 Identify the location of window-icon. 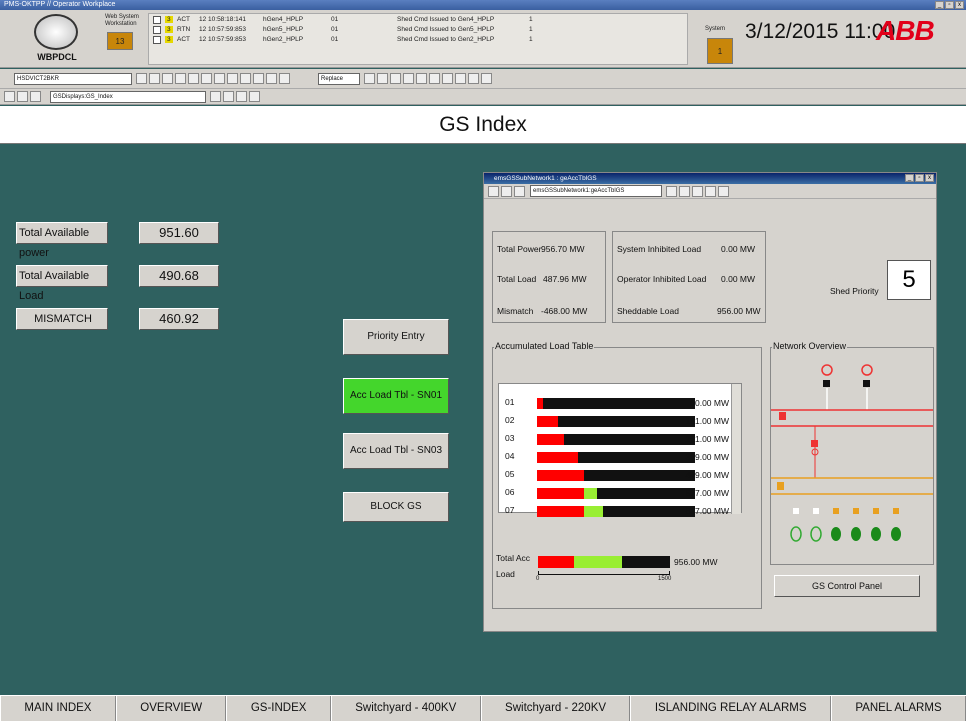
(369, 78).